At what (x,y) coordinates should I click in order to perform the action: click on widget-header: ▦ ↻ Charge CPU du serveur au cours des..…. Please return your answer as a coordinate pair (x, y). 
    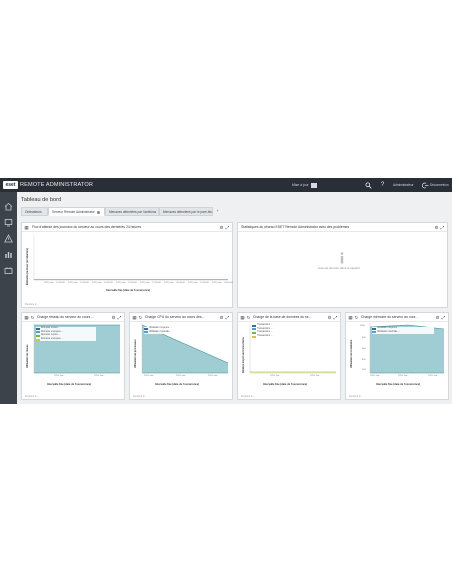
    Looking at the image, I should click on (181, 317).